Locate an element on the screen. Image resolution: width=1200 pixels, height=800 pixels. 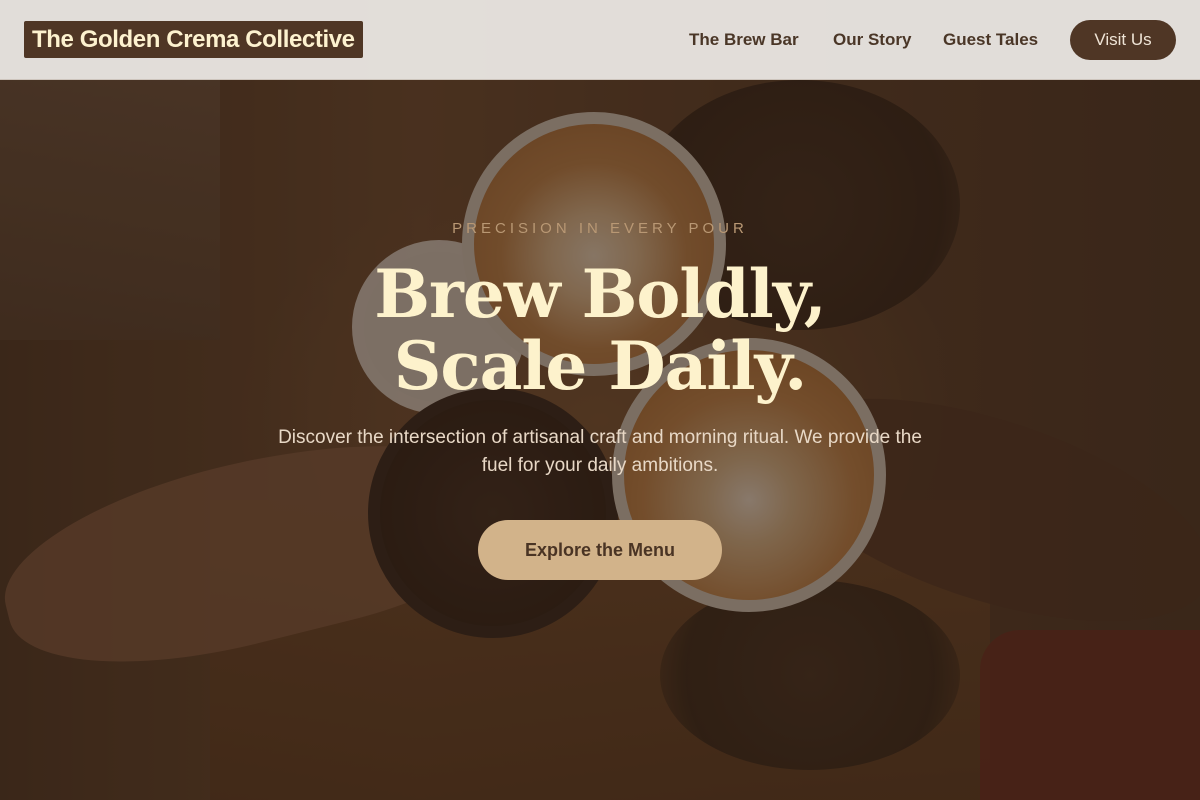
nav-link-brew-bar: The Brew Bar is located at coordinates (744, 40).